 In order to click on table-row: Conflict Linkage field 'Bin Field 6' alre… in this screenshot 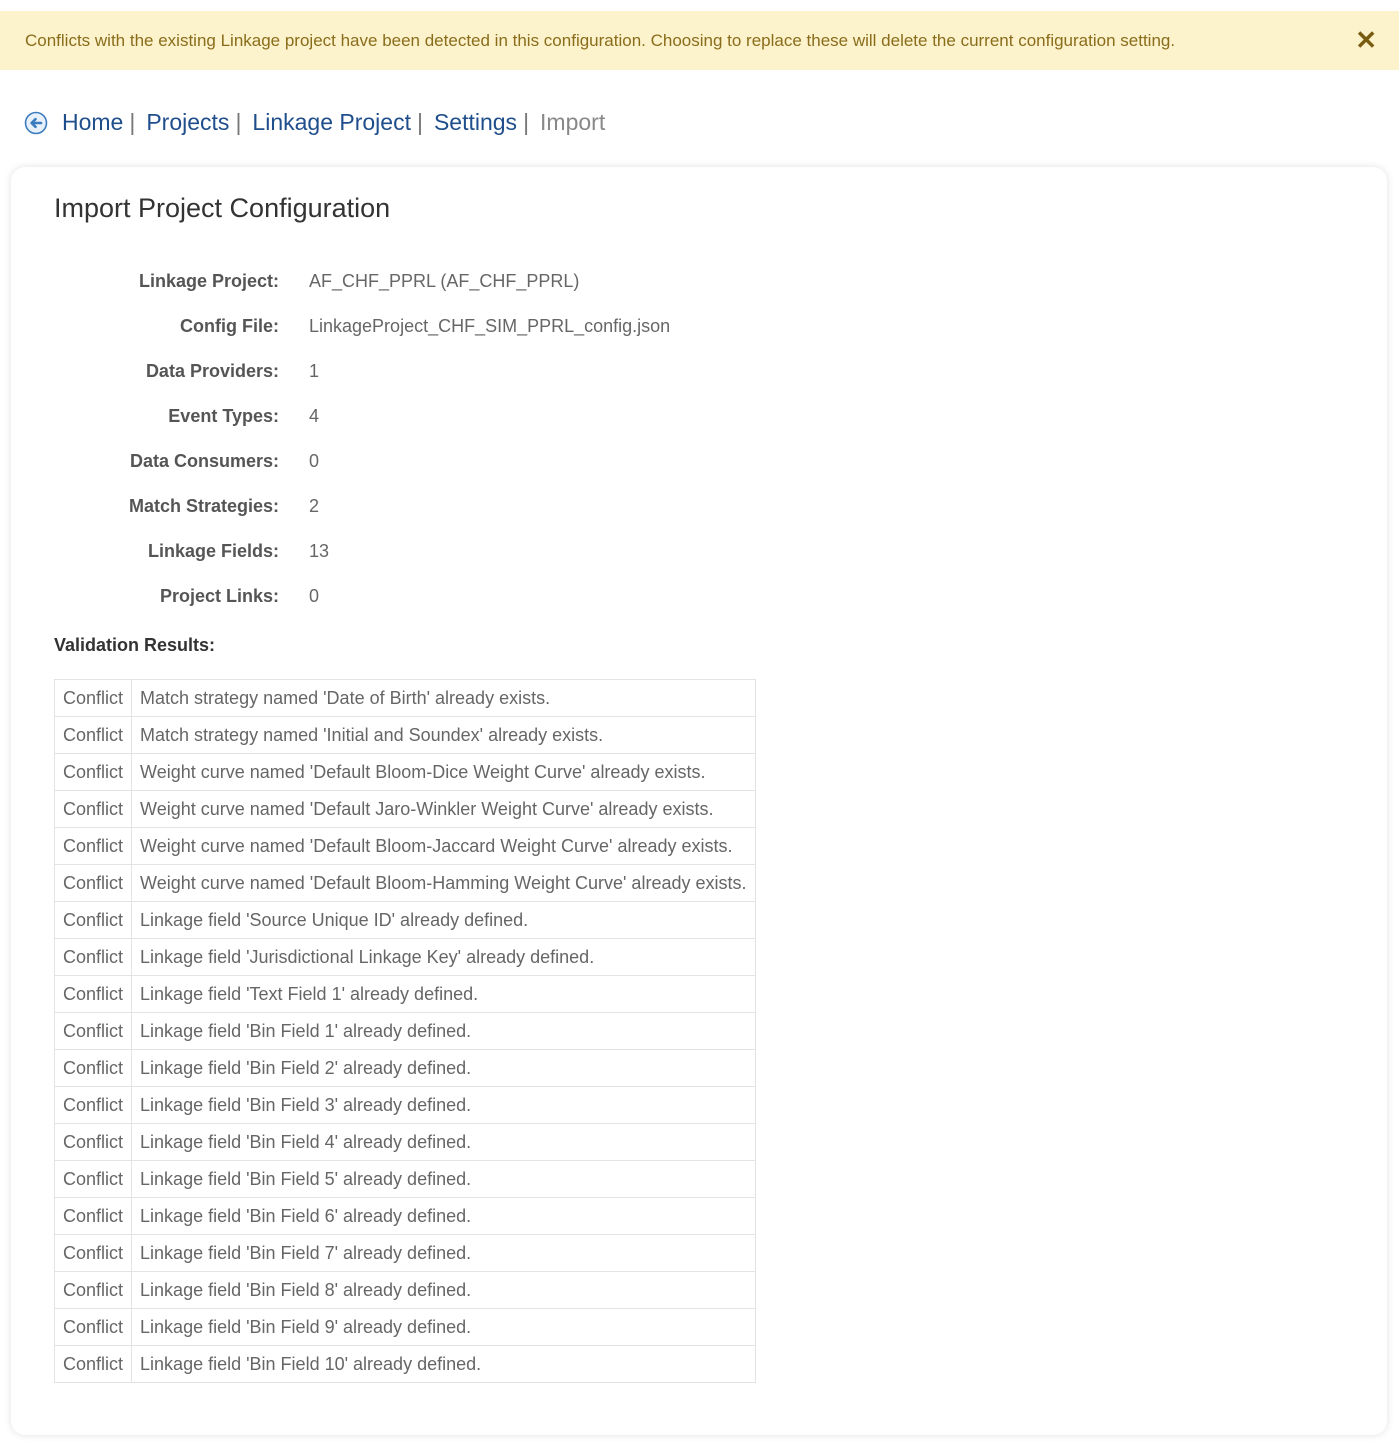, I will do `click(404, 1216)`.